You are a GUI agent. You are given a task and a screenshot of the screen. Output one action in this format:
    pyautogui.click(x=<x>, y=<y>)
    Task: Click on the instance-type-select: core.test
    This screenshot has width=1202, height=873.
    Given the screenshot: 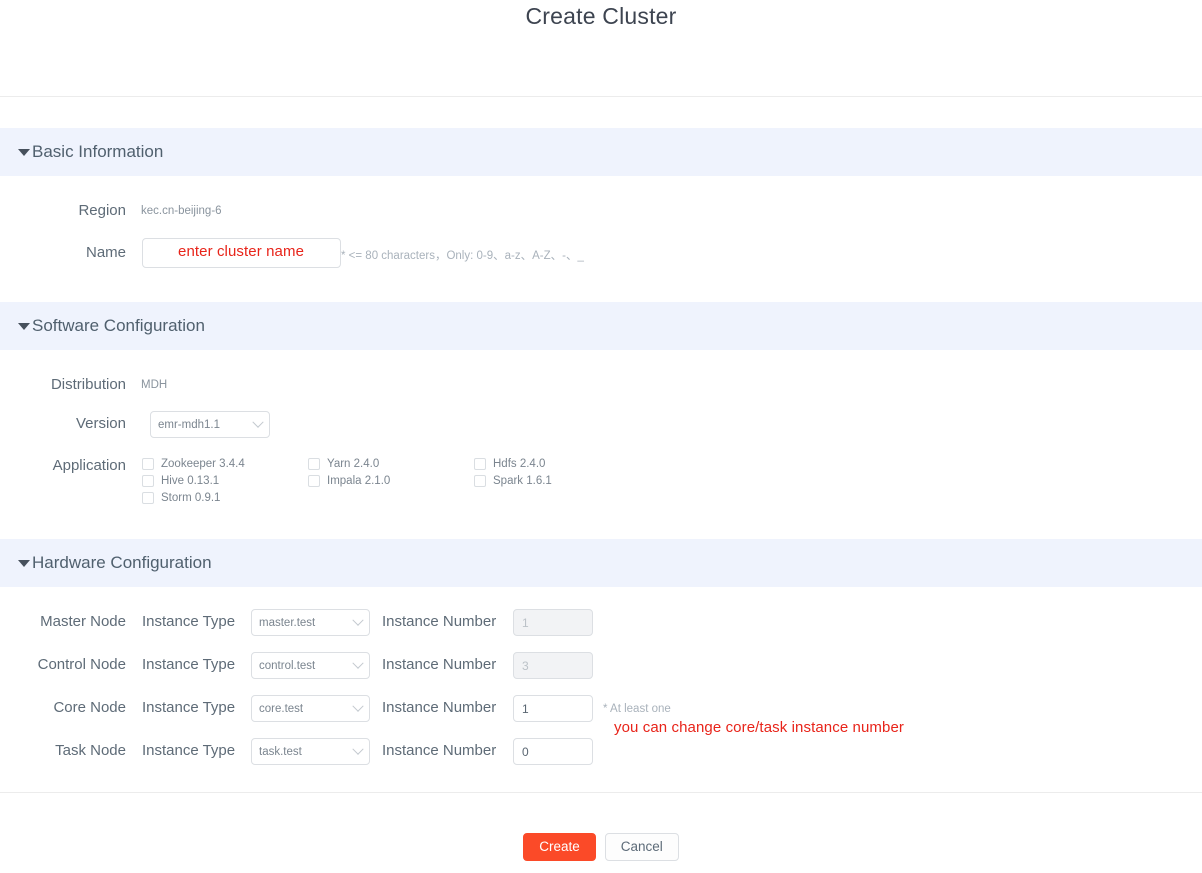 What is the action you would take?
    pyautogui.click(x=310, y=708)
    